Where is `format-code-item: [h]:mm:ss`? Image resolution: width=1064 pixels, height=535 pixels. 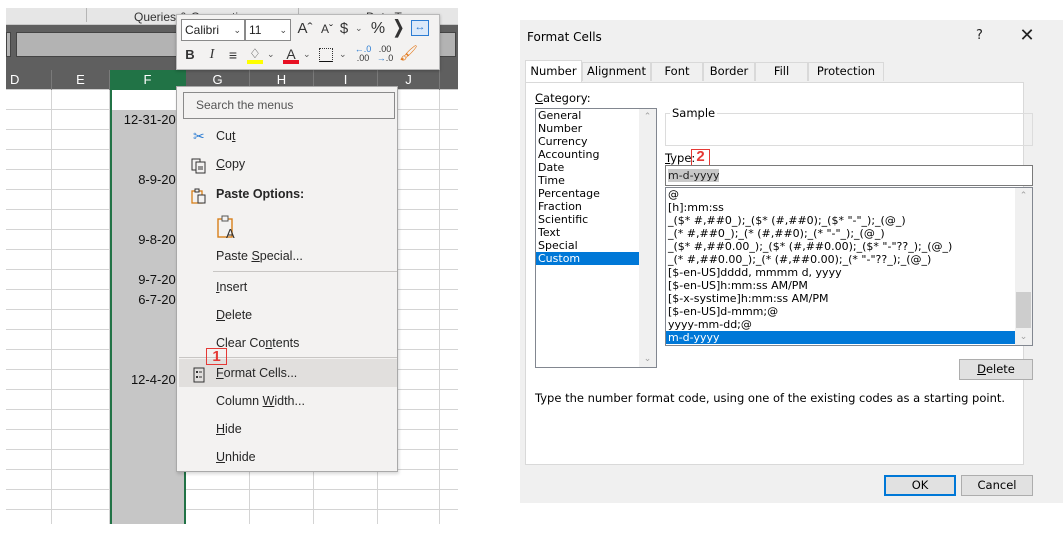
format-code-item: [h]:mm:ss is located at coordinates (840, 207).